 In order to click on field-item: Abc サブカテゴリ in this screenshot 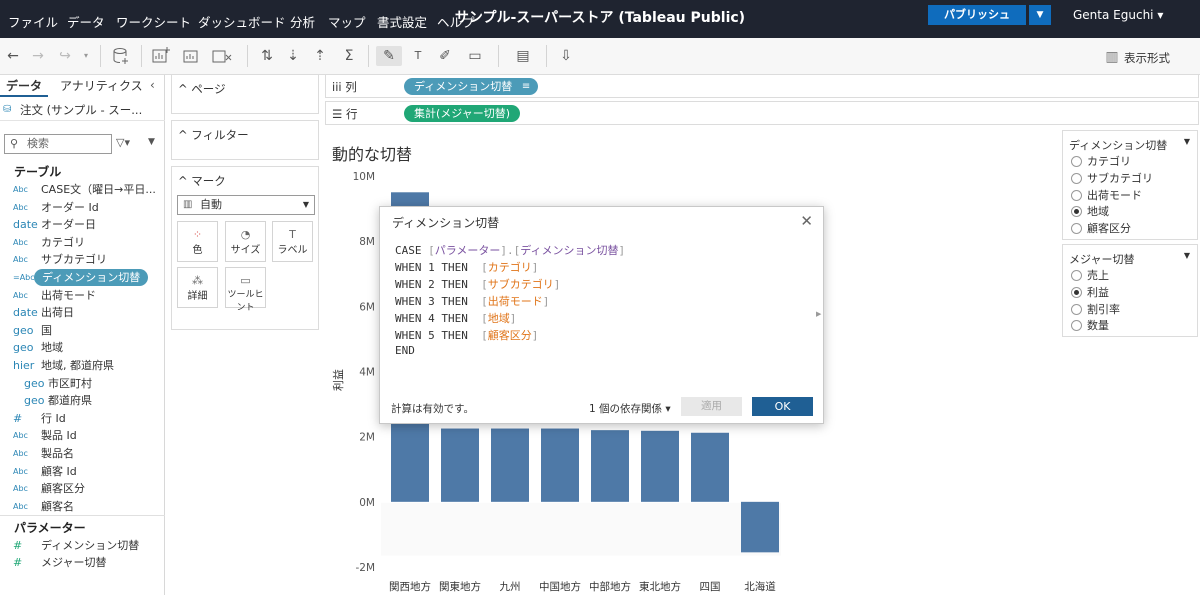, I will do `click(82, 259)`.